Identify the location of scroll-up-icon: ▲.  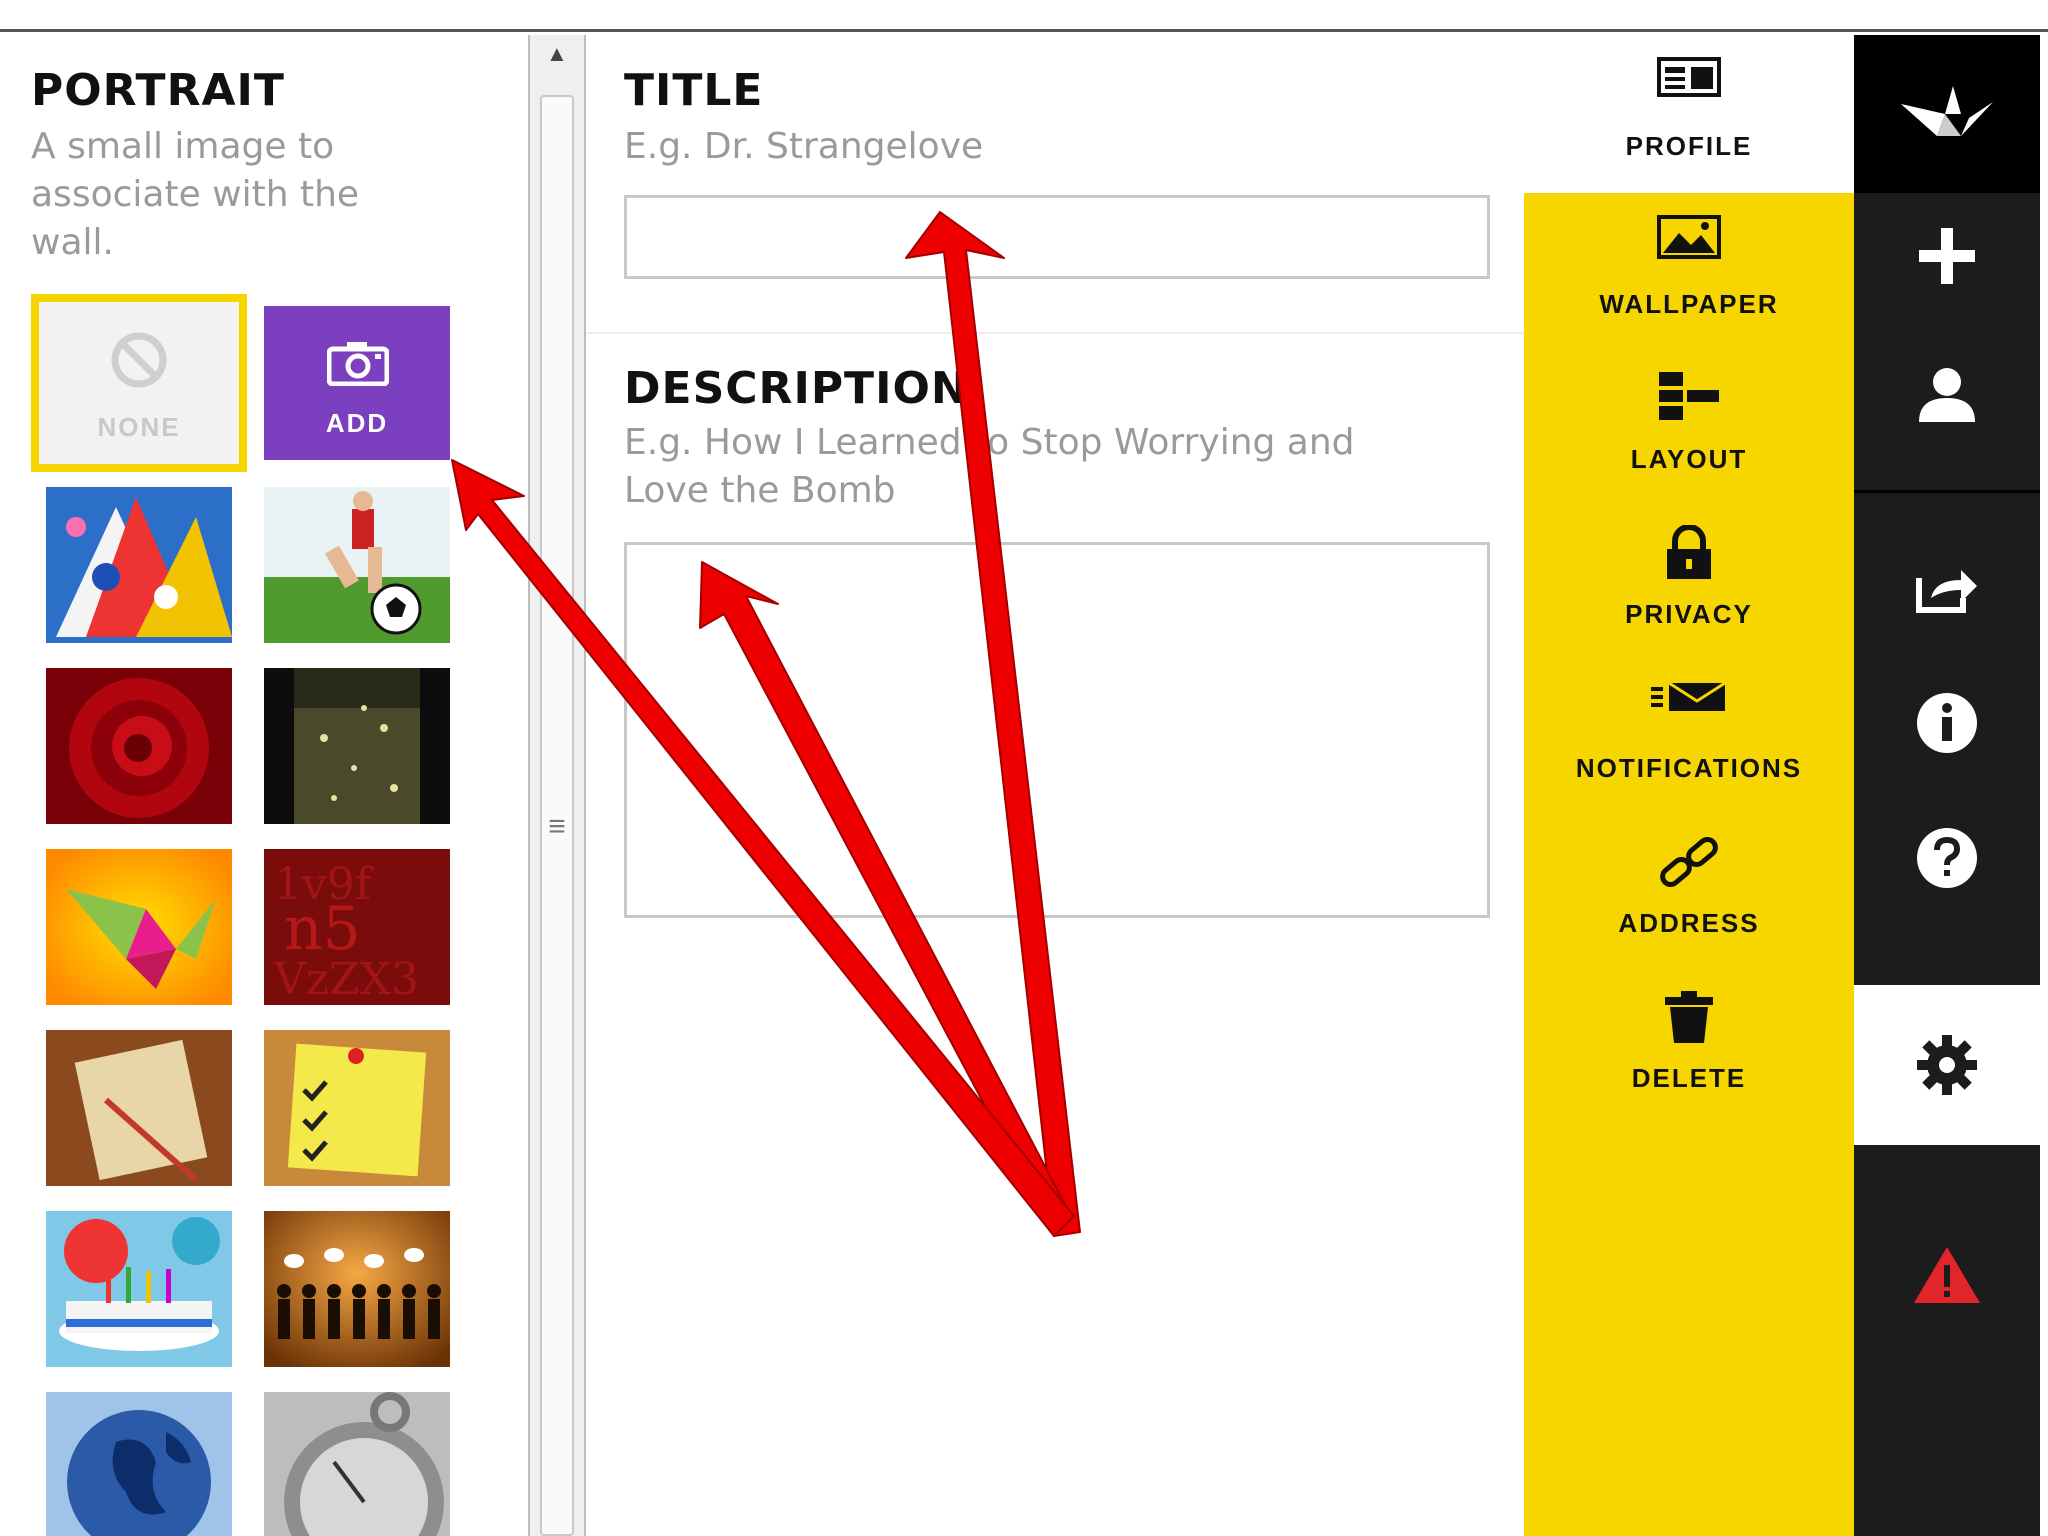
(557, 54).